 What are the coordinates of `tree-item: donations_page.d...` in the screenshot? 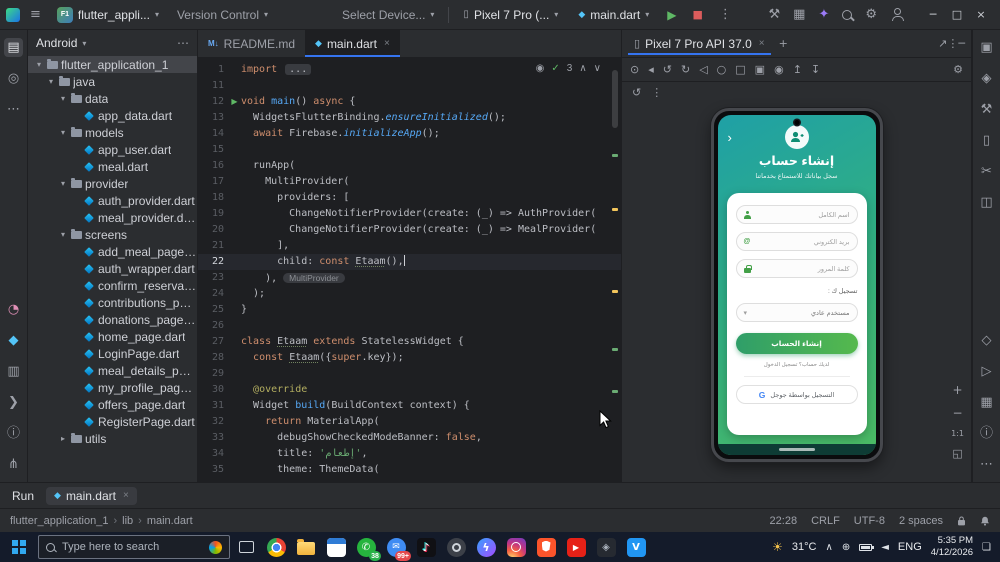 It's located at (112, 319).